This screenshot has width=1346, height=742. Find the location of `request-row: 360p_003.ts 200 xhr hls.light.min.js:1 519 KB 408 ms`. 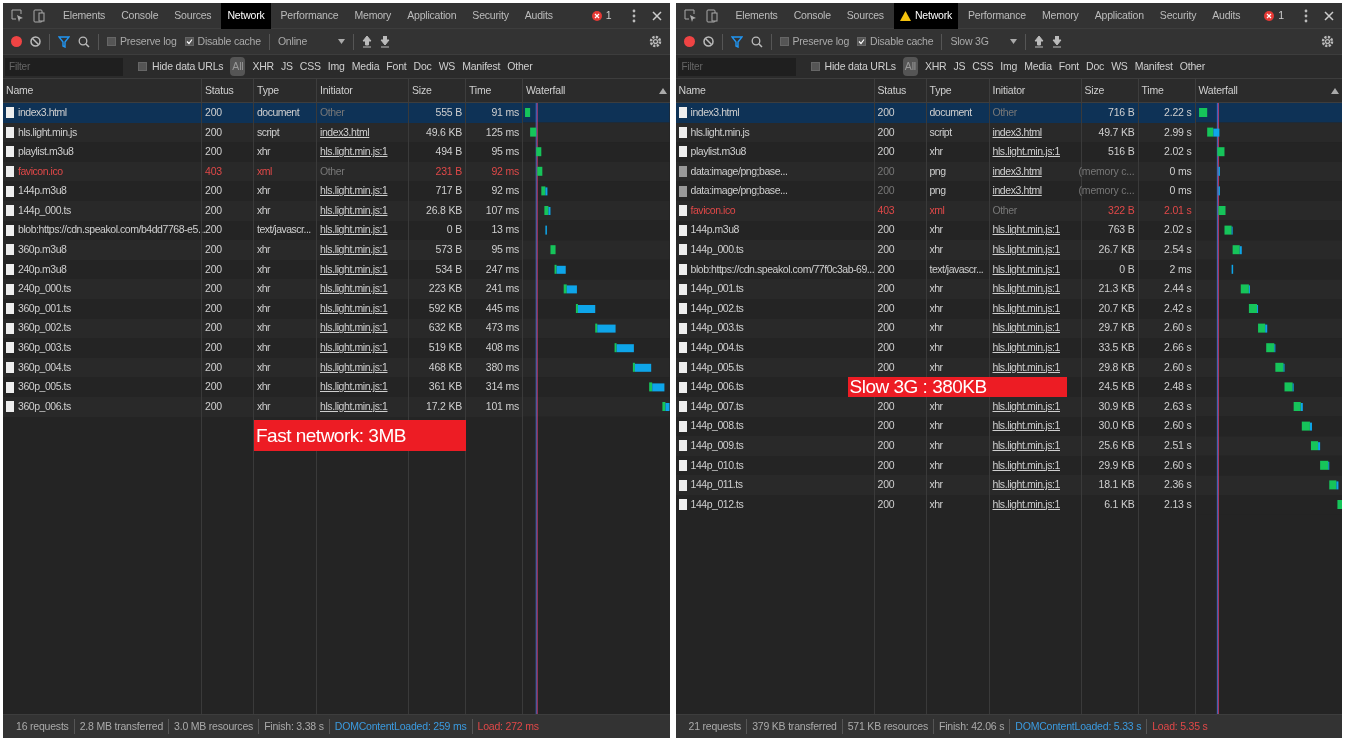

request-row: 360p_003.ts 200 xhr hls.light.min.js:1 519 KB 408 ms is located at coordinates (262, 348).